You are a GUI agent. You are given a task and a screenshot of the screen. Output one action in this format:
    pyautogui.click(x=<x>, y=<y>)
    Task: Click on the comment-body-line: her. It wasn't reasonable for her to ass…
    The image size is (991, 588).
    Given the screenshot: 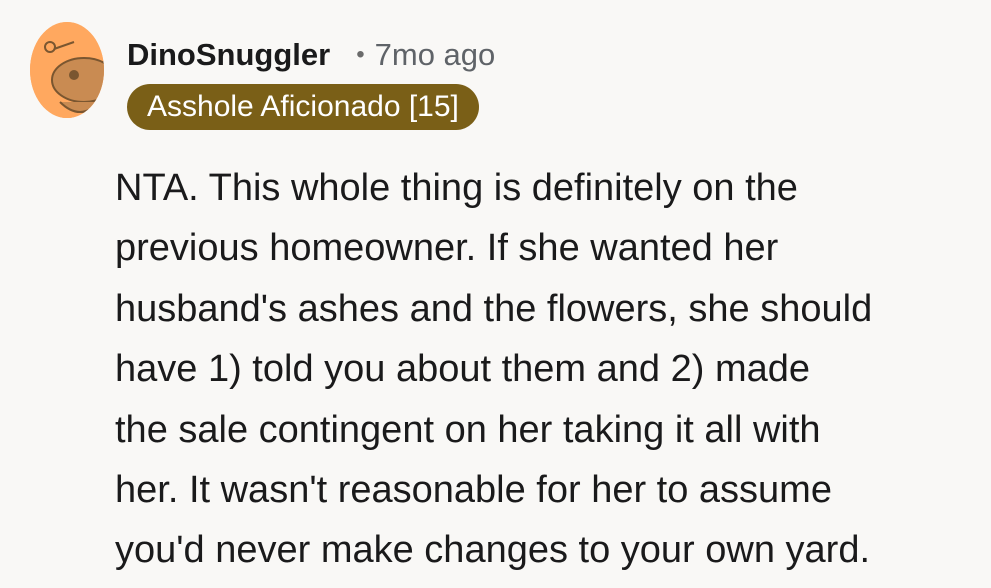 What is the action you would take?
    pyautogui.click(x=473, y=490)
    